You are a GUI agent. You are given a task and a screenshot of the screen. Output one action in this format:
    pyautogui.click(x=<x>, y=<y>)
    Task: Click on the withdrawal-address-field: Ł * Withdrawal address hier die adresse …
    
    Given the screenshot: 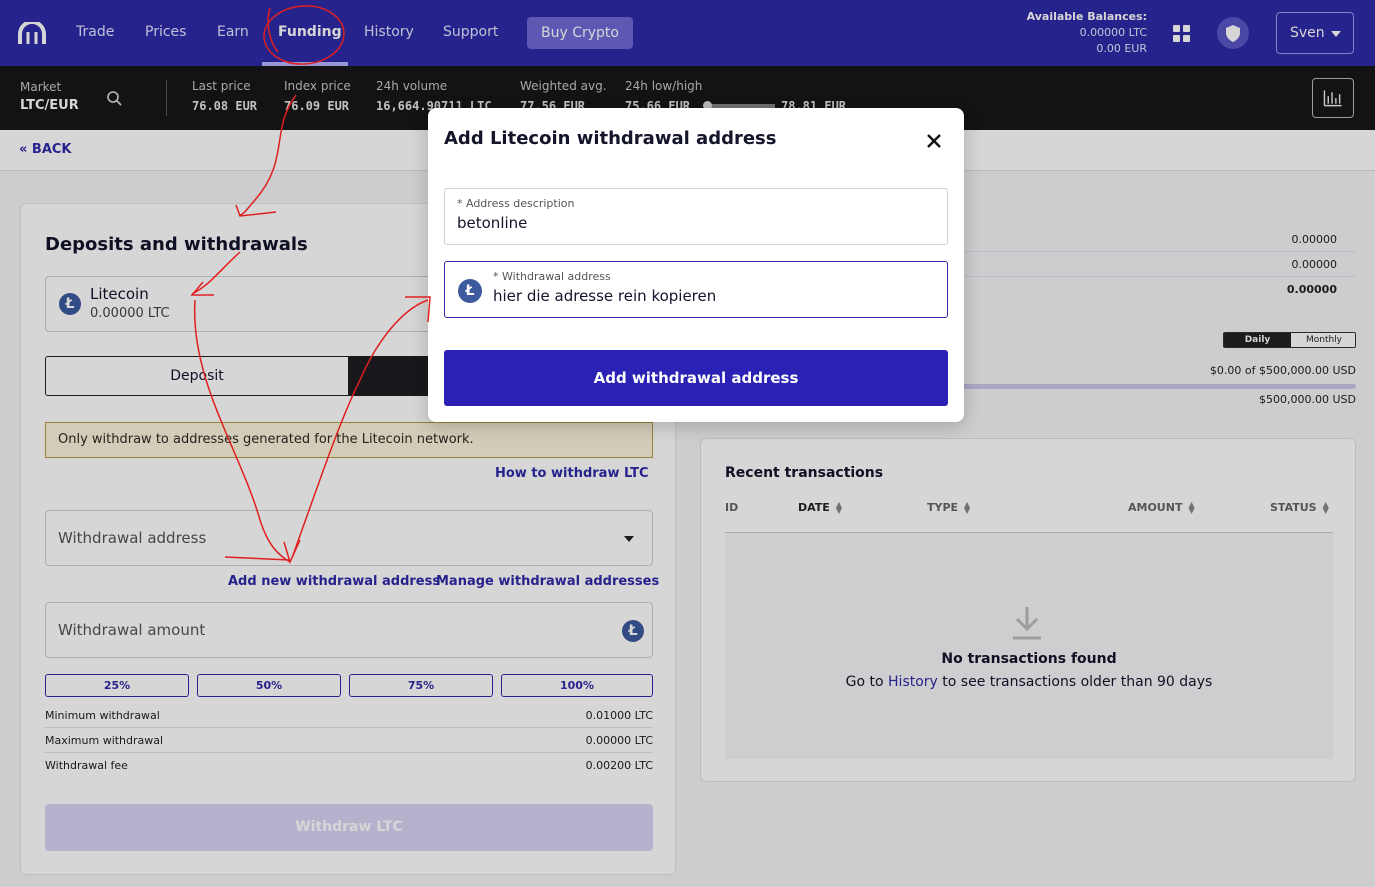 What is the action you would take?
    pyautogui.click(x=696, y=289)
    